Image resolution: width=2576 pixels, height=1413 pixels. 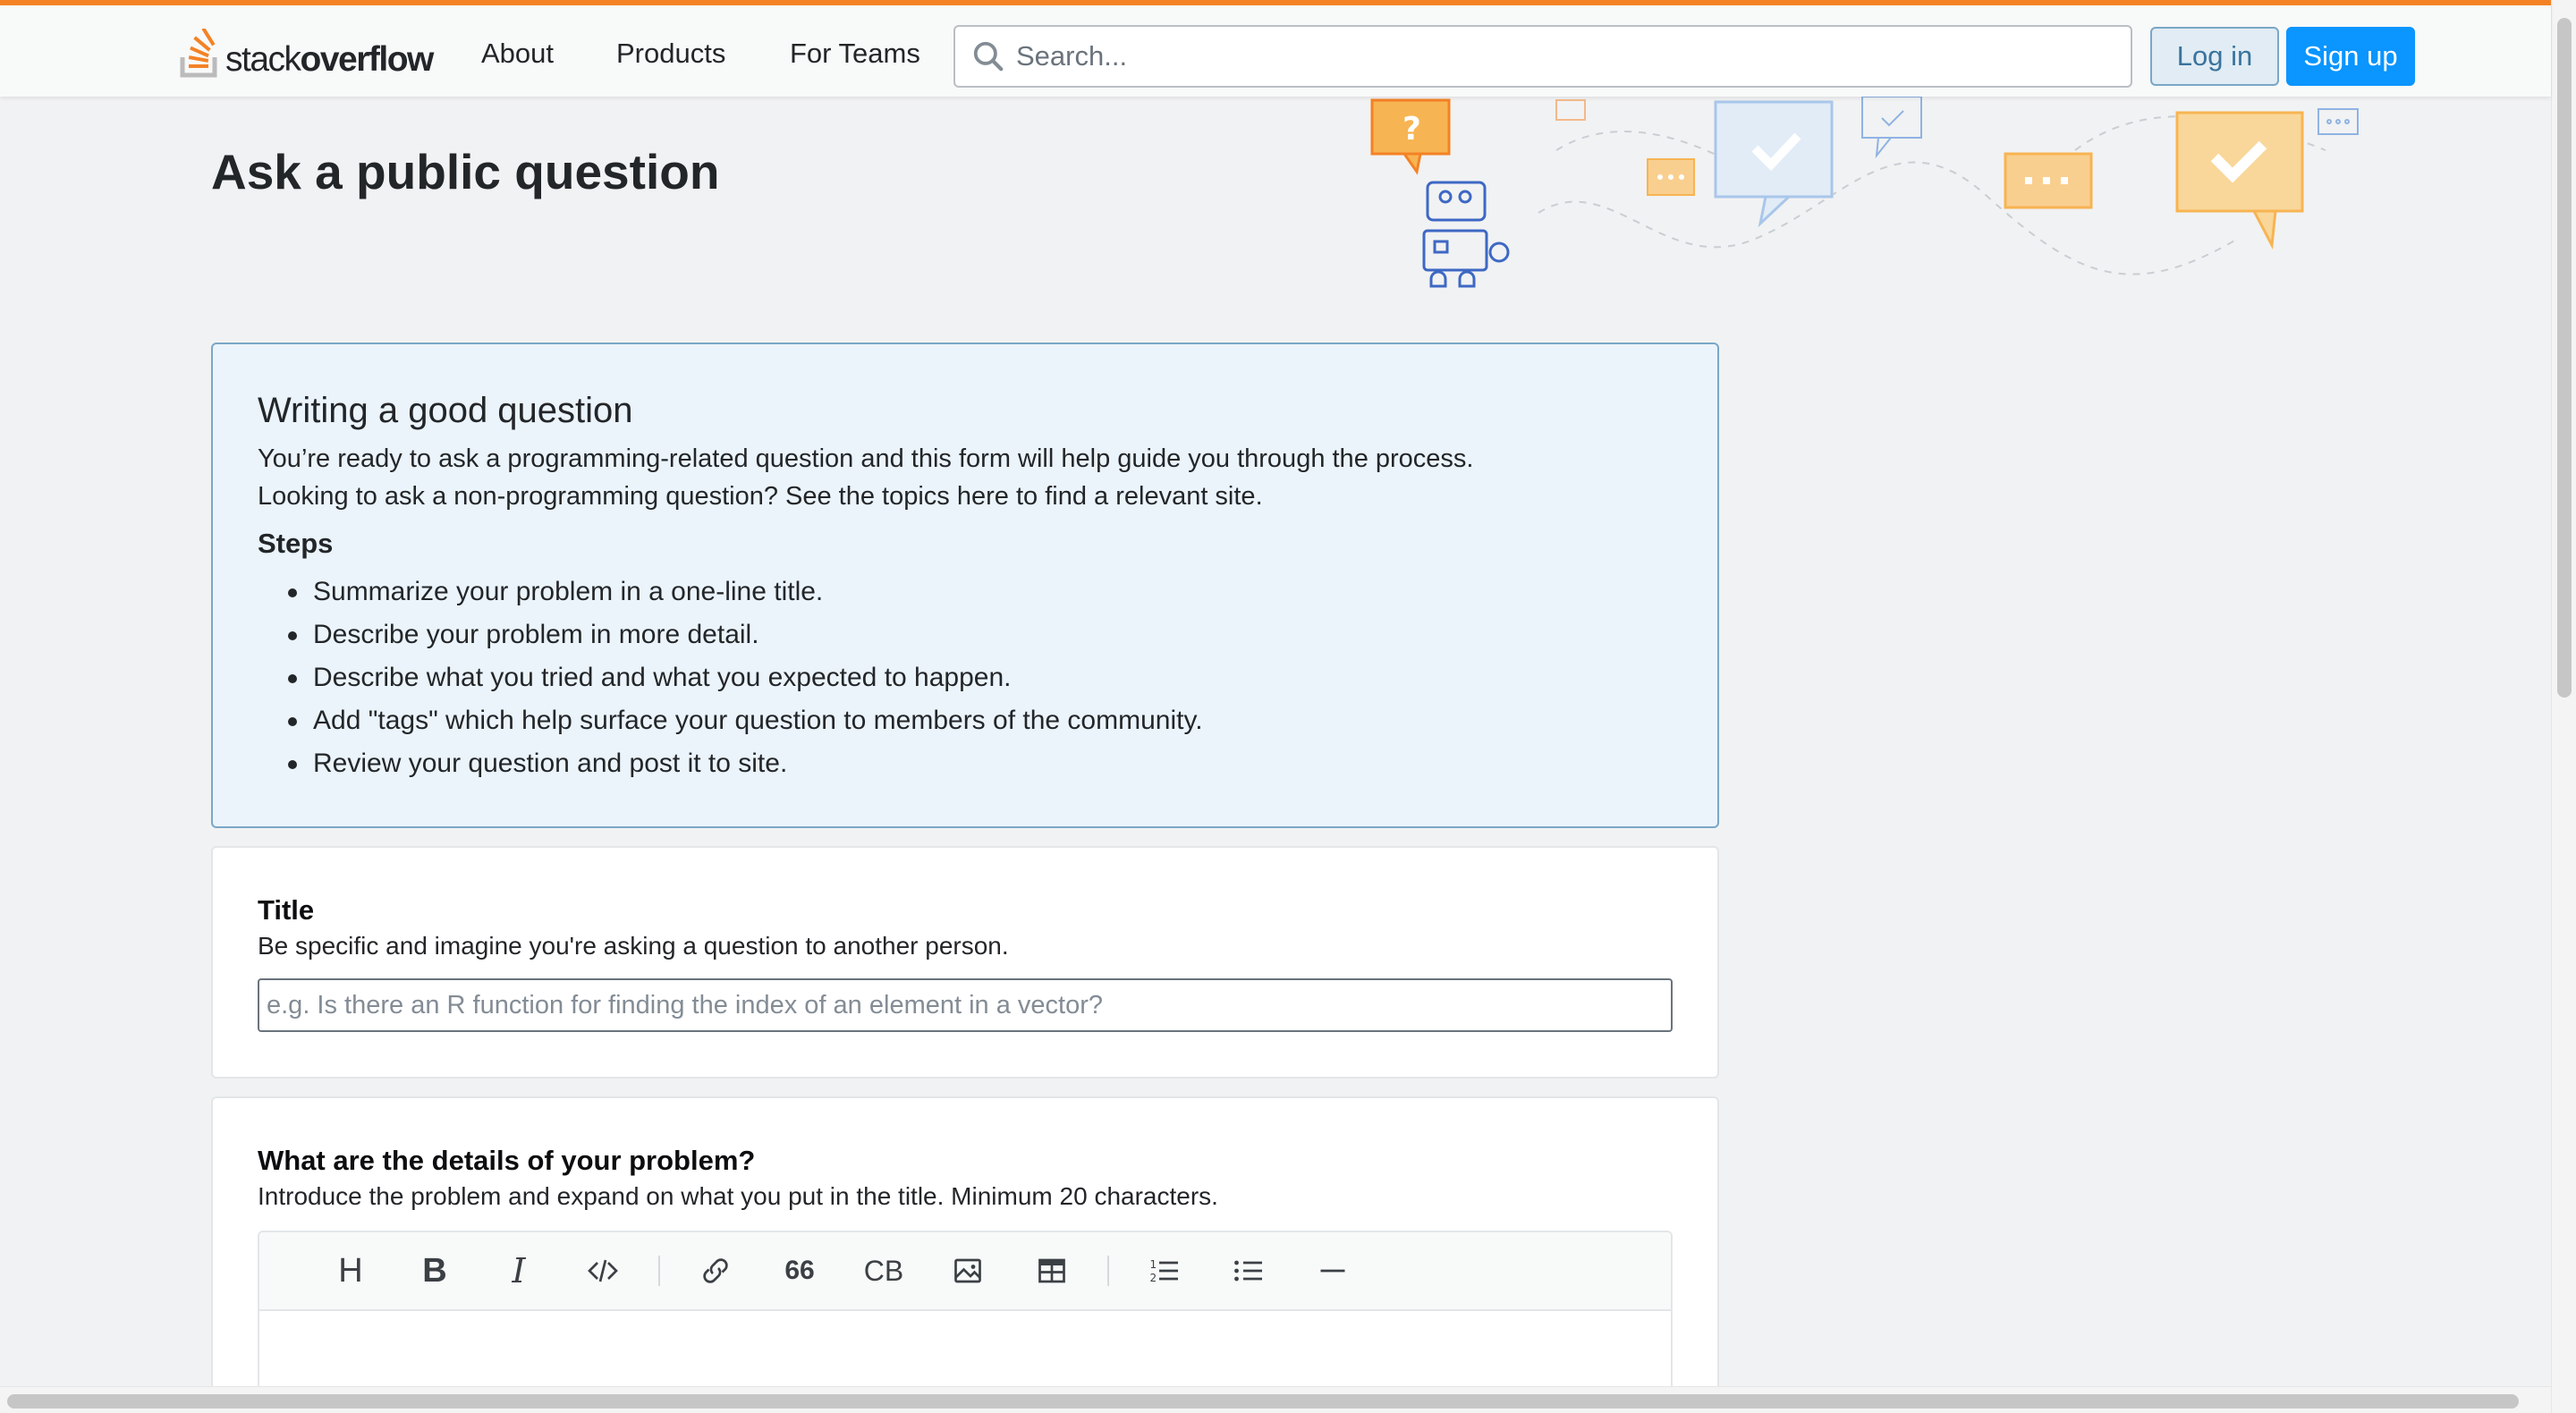 What do you see at coordinates (286, 910) in the screenshot?
I see `title-label: Title` at bounding box center [286, 910].